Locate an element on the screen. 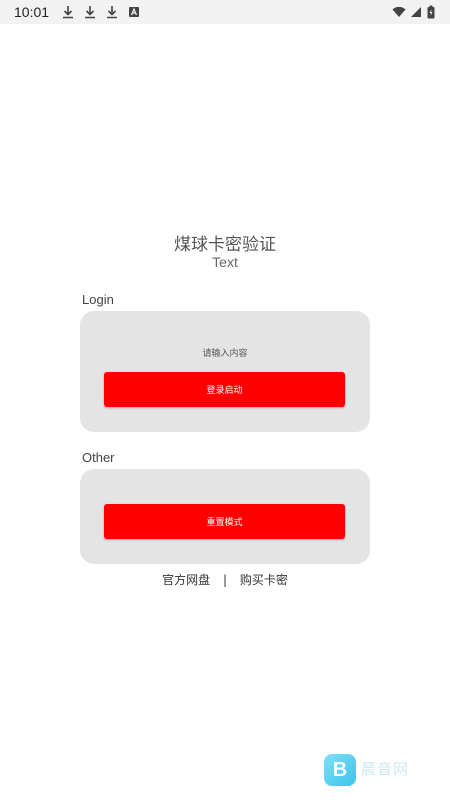  wifi-icon is located at coordinates (399, 11).